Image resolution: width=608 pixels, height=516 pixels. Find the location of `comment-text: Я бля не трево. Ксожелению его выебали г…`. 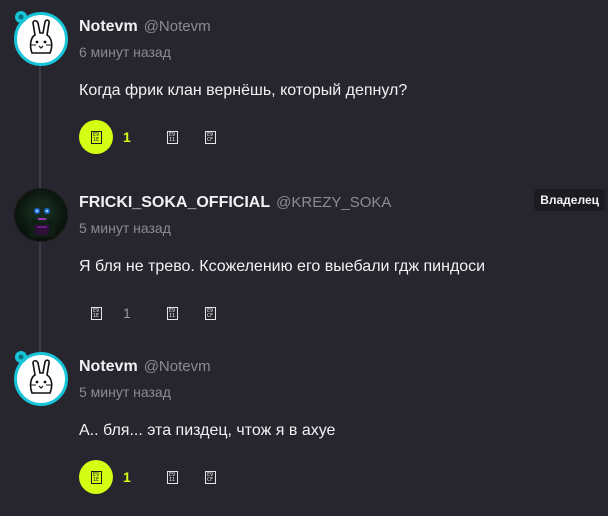

comment-text: Я бля не трево. Ксожелению его выебали г… is located at coordinates (282, 266).